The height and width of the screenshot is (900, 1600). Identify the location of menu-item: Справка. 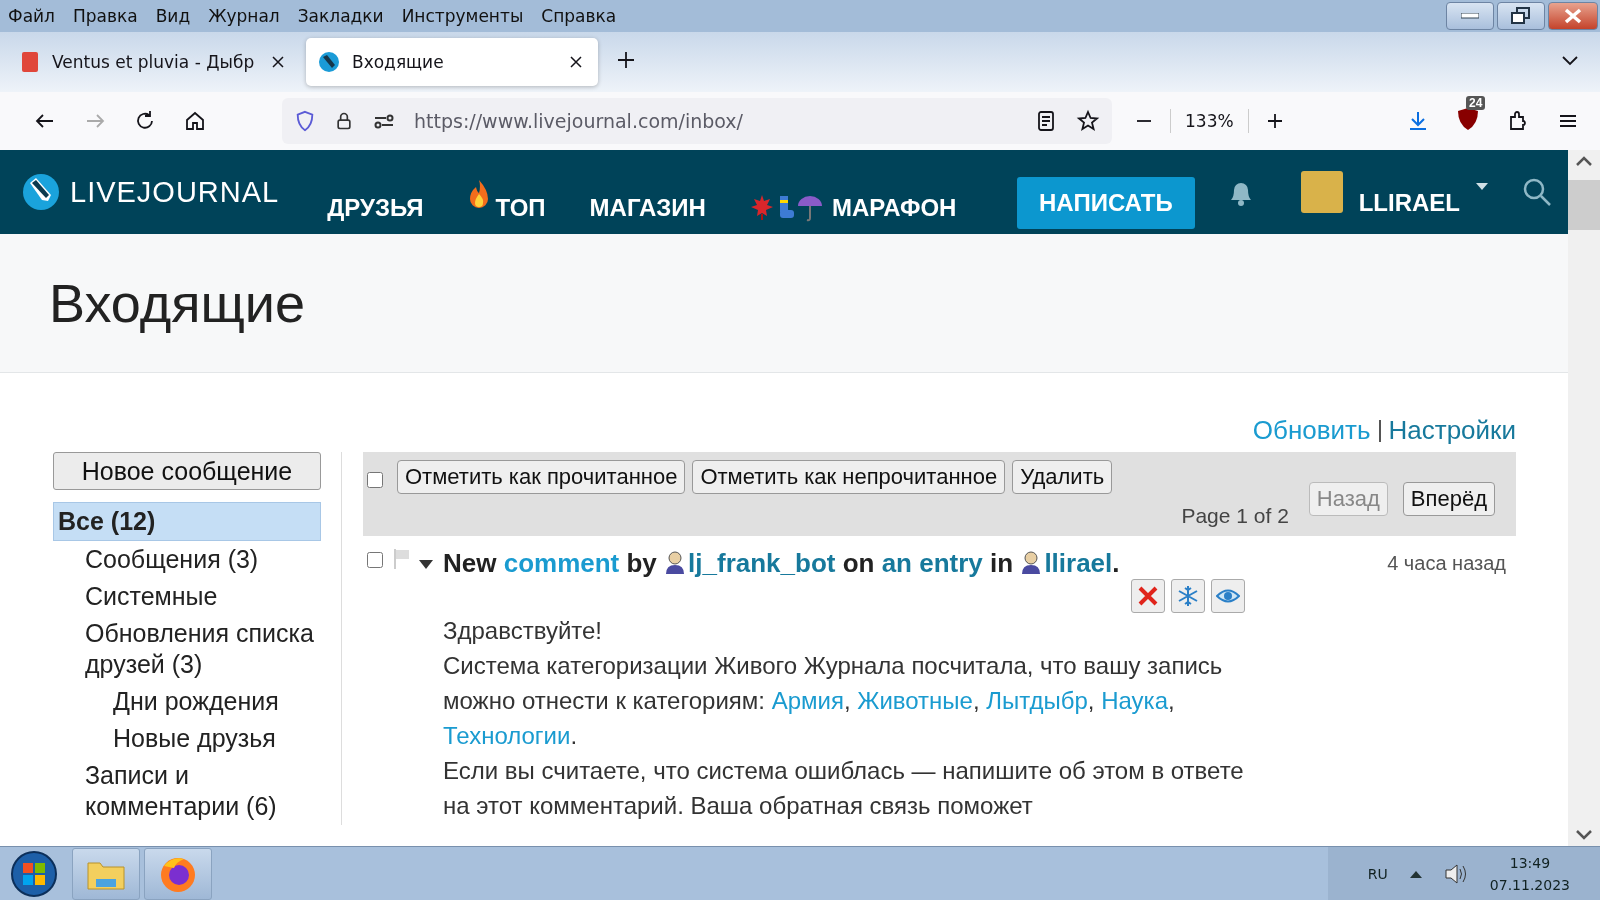
(579, 16).